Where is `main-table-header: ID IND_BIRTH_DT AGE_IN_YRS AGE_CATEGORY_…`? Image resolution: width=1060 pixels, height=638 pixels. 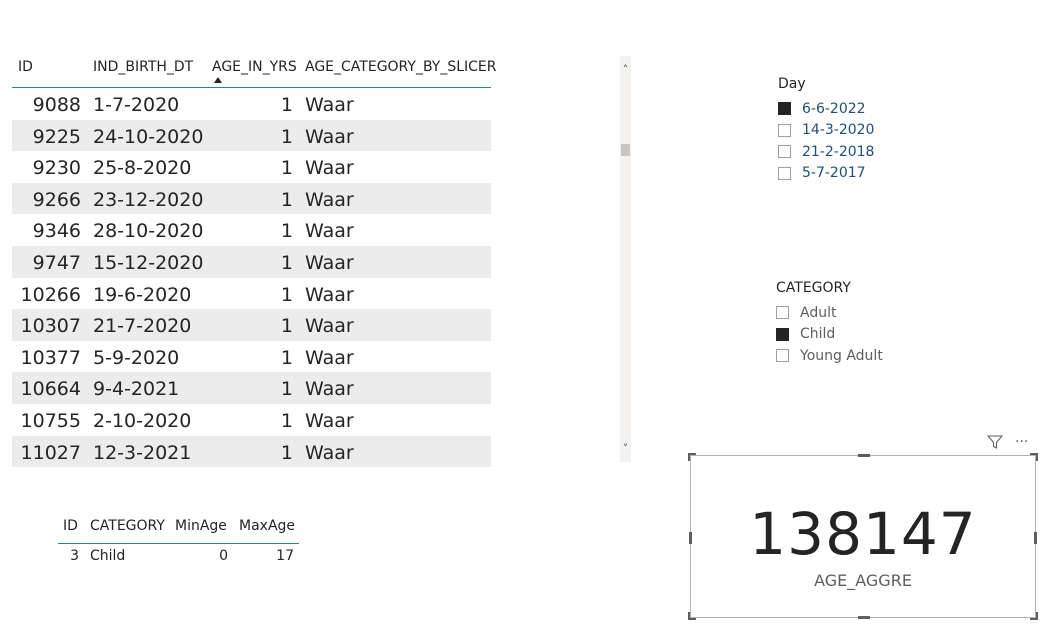
main-table-header: ID IND_BIRTH_DT AGE_IN_YRS AGE_CATEGORY_… is located at coordinates (254, 71).